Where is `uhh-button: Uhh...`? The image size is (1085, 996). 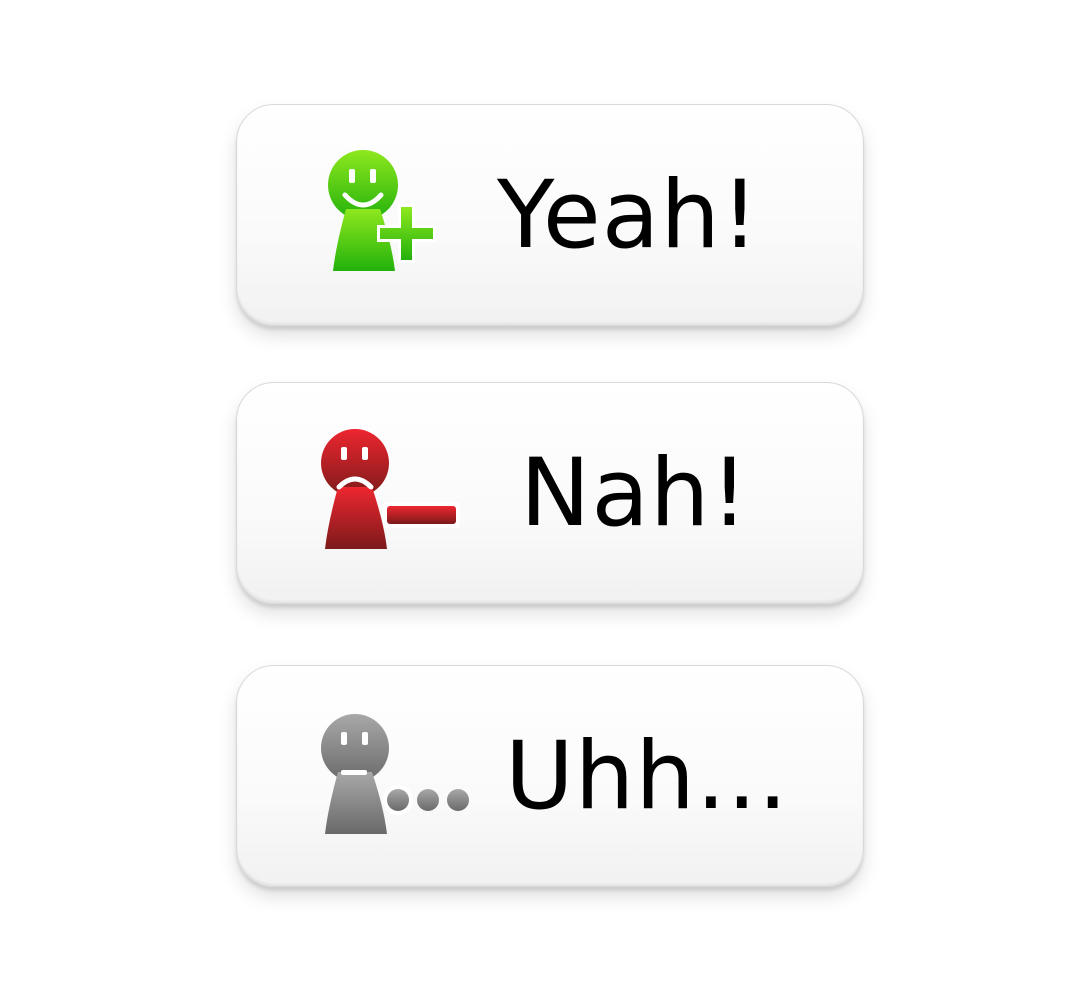 uhh-button: Uhh... is located at coordinates (550, 776).